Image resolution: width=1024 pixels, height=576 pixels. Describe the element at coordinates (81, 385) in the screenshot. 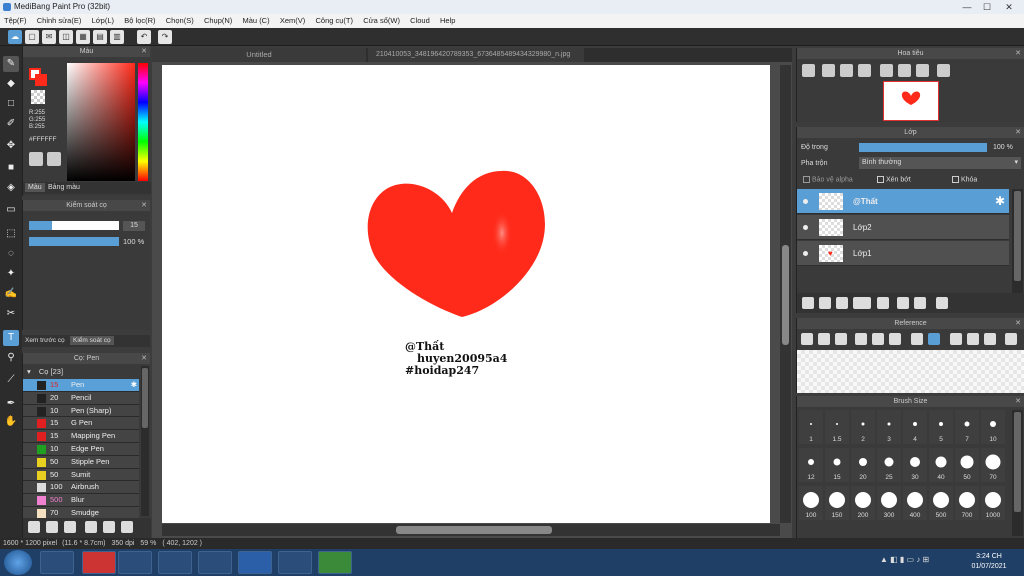

I see `brush-item-pen: 15 Pen ✱` at that location.